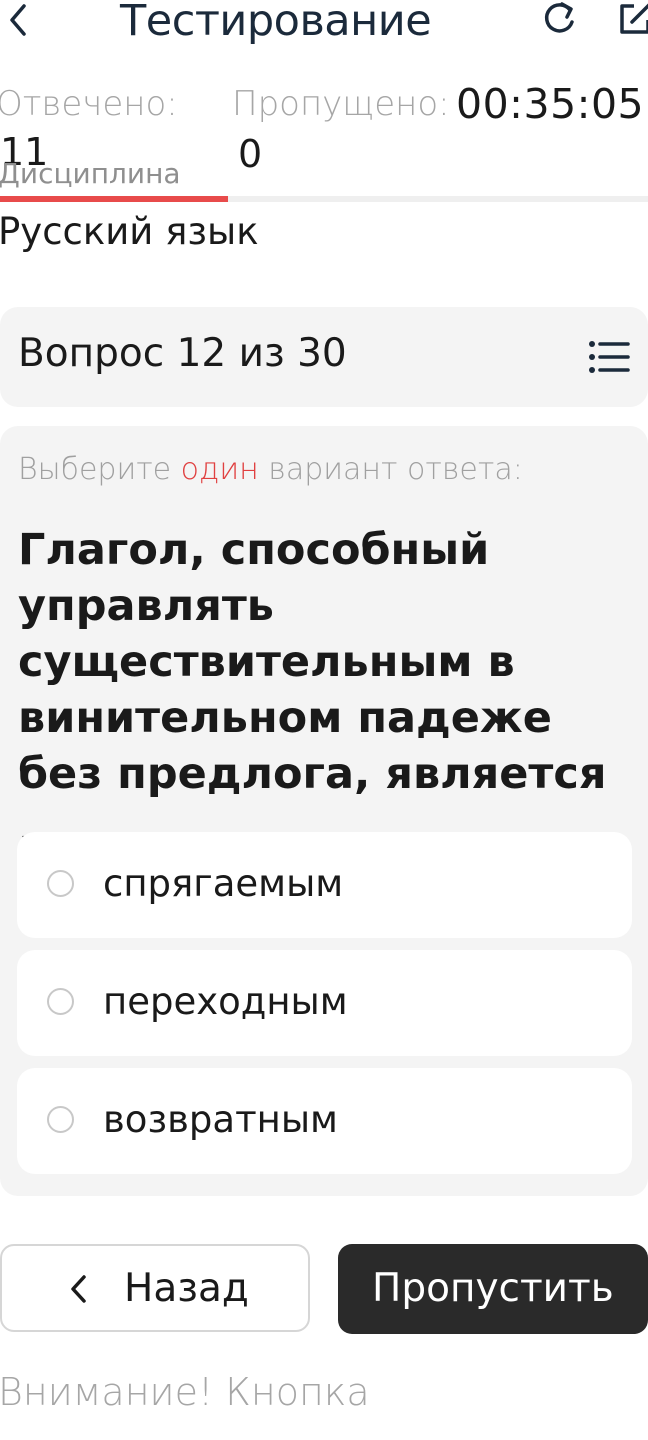 This screenshot has width=648, height=1440. I want to click on warning-text: Внимание! Кнопка, so click(185, 1392).